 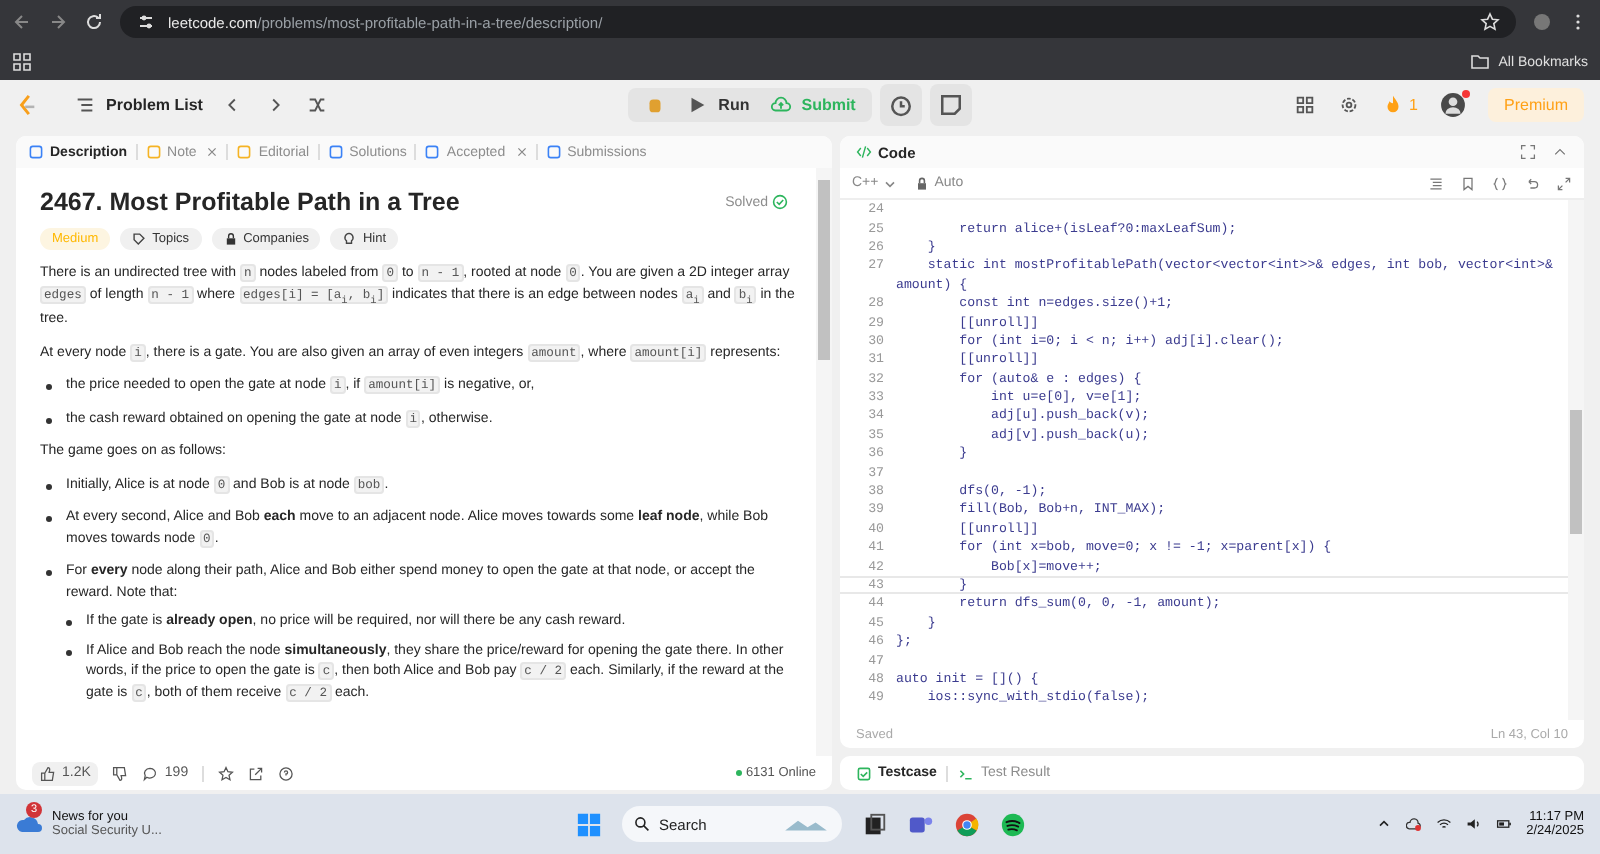 What do you see at coordinates (85, 104) in the screenshot?
I see `list-icon` at bounding box center [85, 104].